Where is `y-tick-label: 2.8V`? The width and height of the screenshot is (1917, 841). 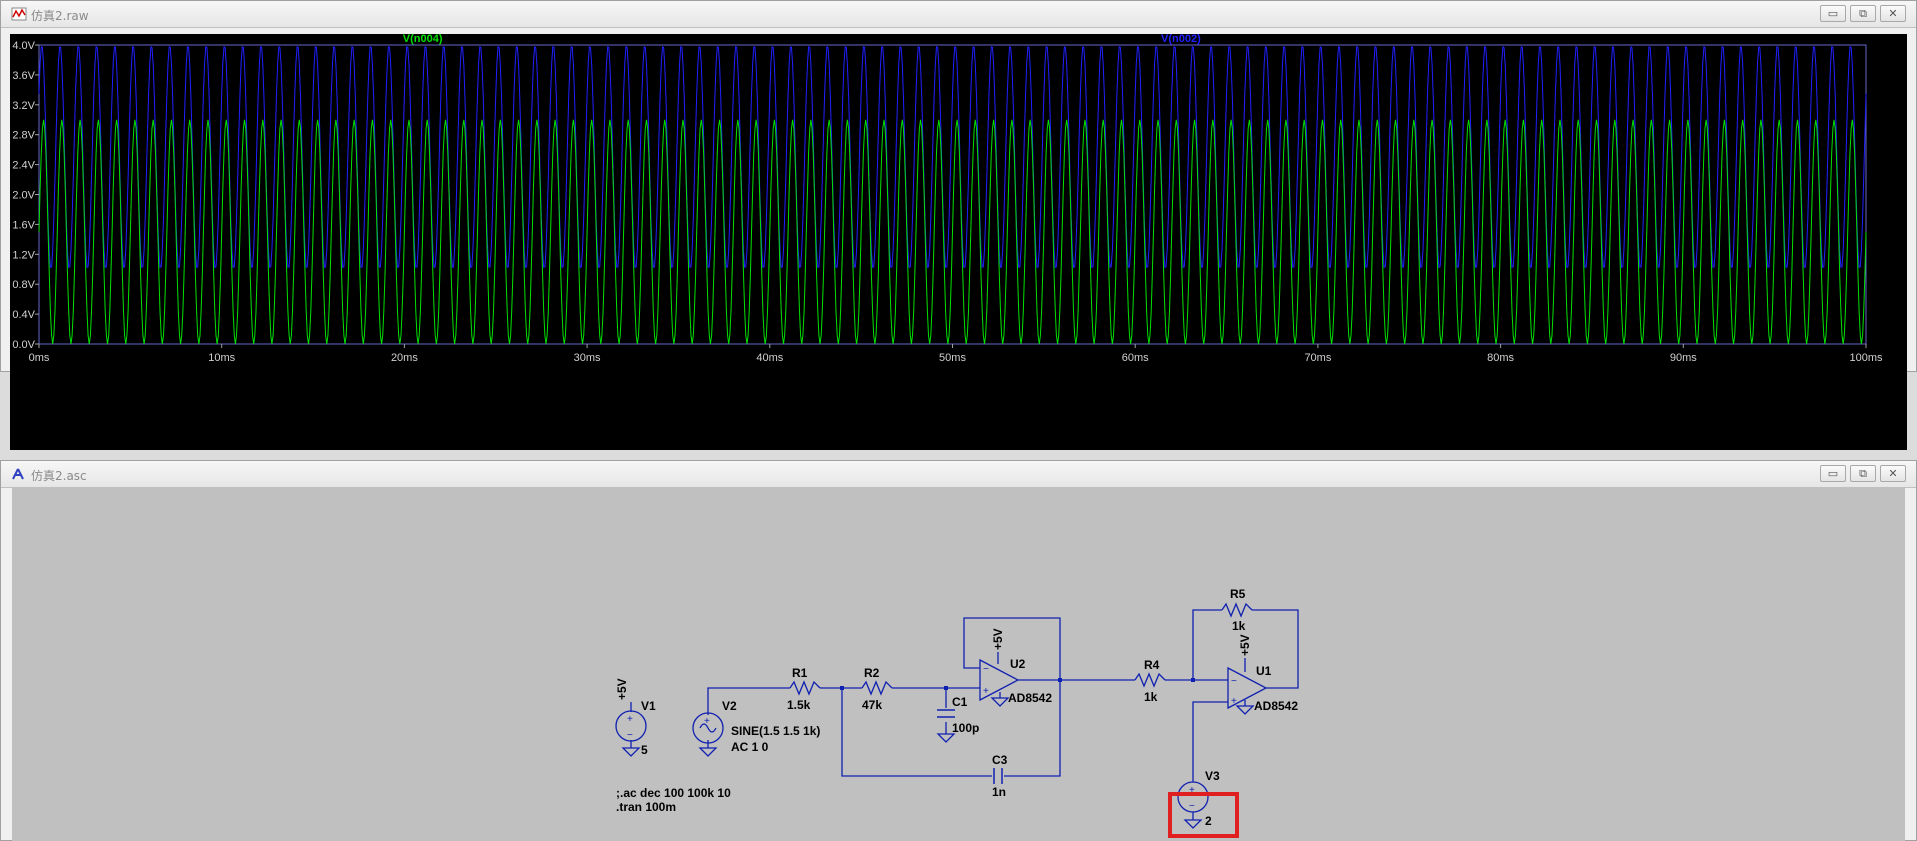
y-tick-label: 2.8V is located at coordinates (23, 136).